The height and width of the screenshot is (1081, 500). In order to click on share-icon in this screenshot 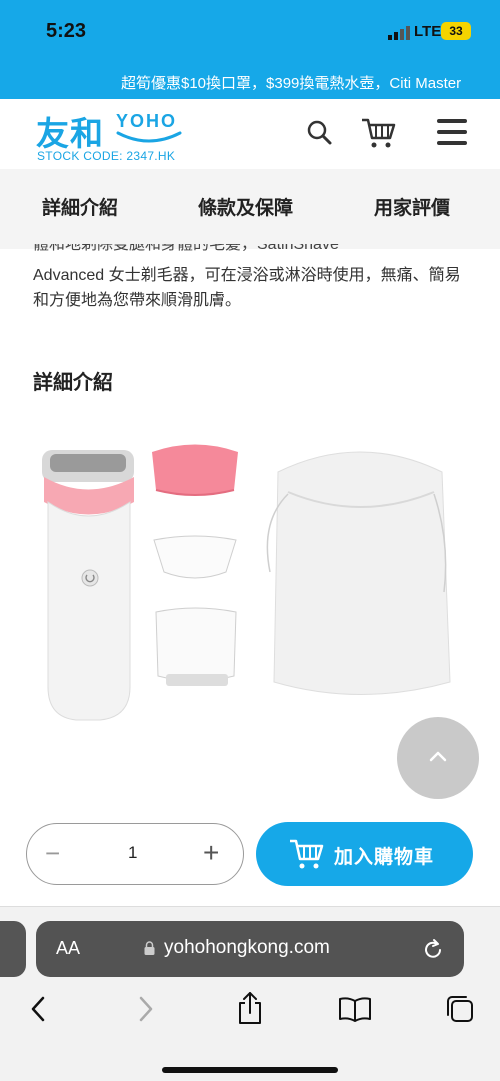, I will do `click(250, 1008)`.